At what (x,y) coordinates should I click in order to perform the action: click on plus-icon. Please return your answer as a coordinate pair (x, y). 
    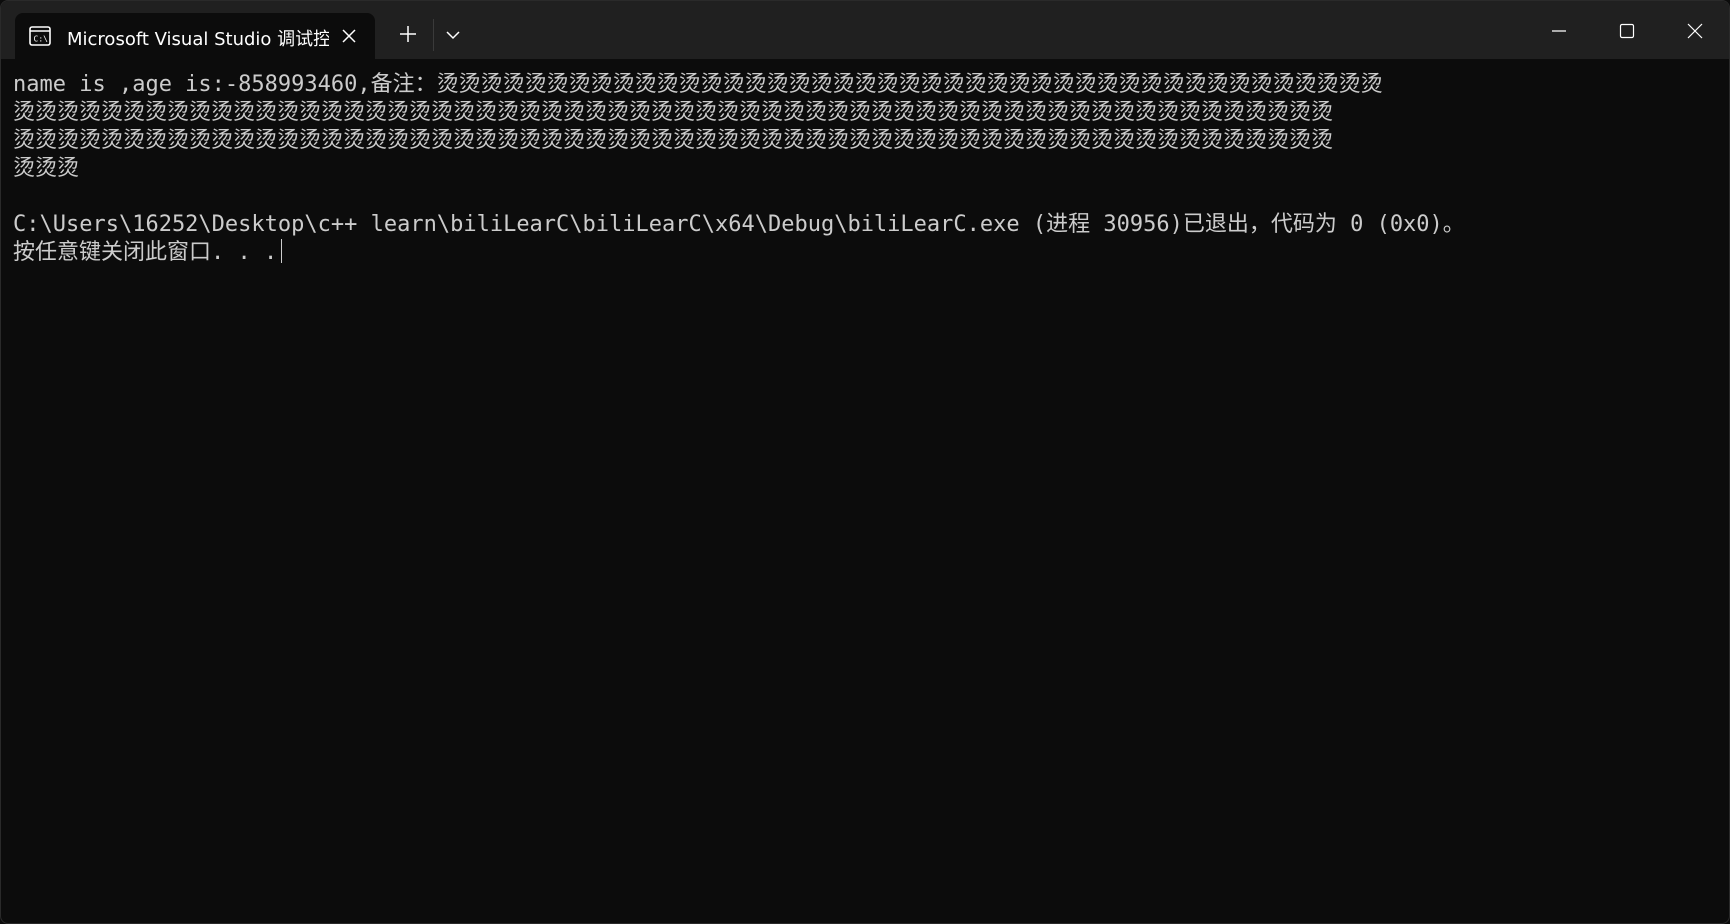
    Looking at the image, I should click on (408, 34).